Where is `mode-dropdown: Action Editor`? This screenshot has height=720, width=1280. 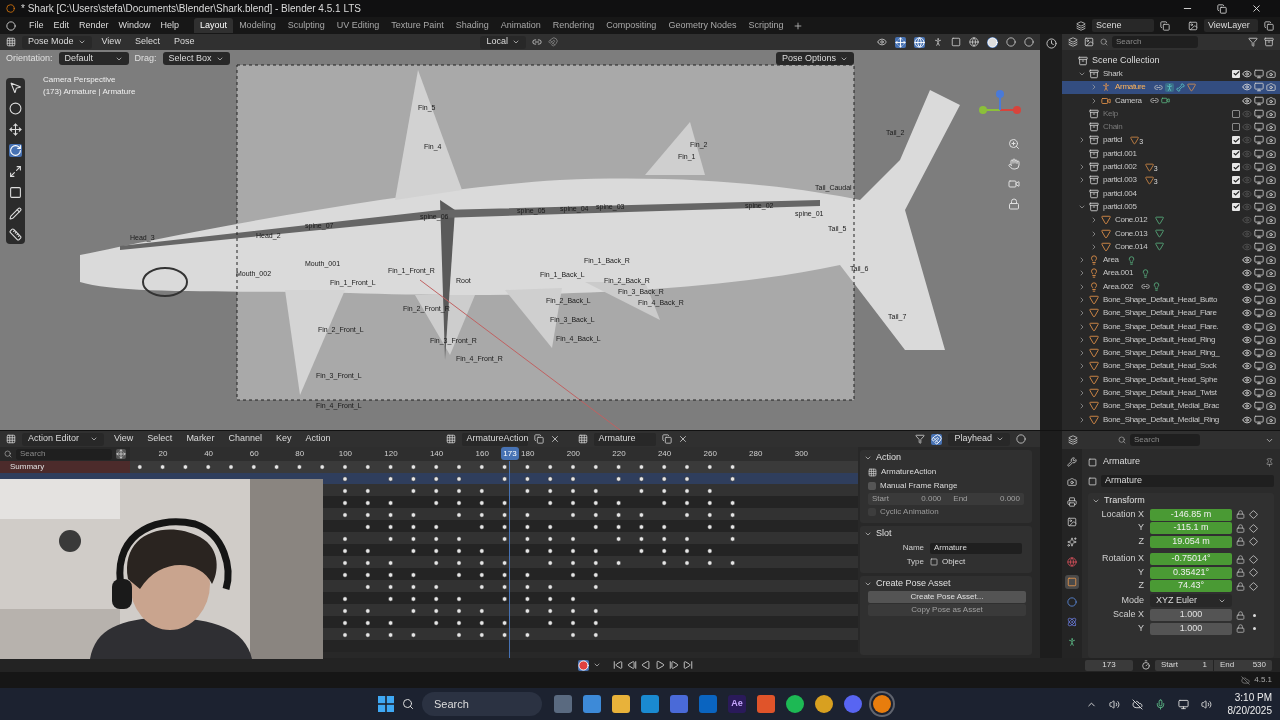 mode-dropdown: Action Editor is located at coordinates (63, 439).